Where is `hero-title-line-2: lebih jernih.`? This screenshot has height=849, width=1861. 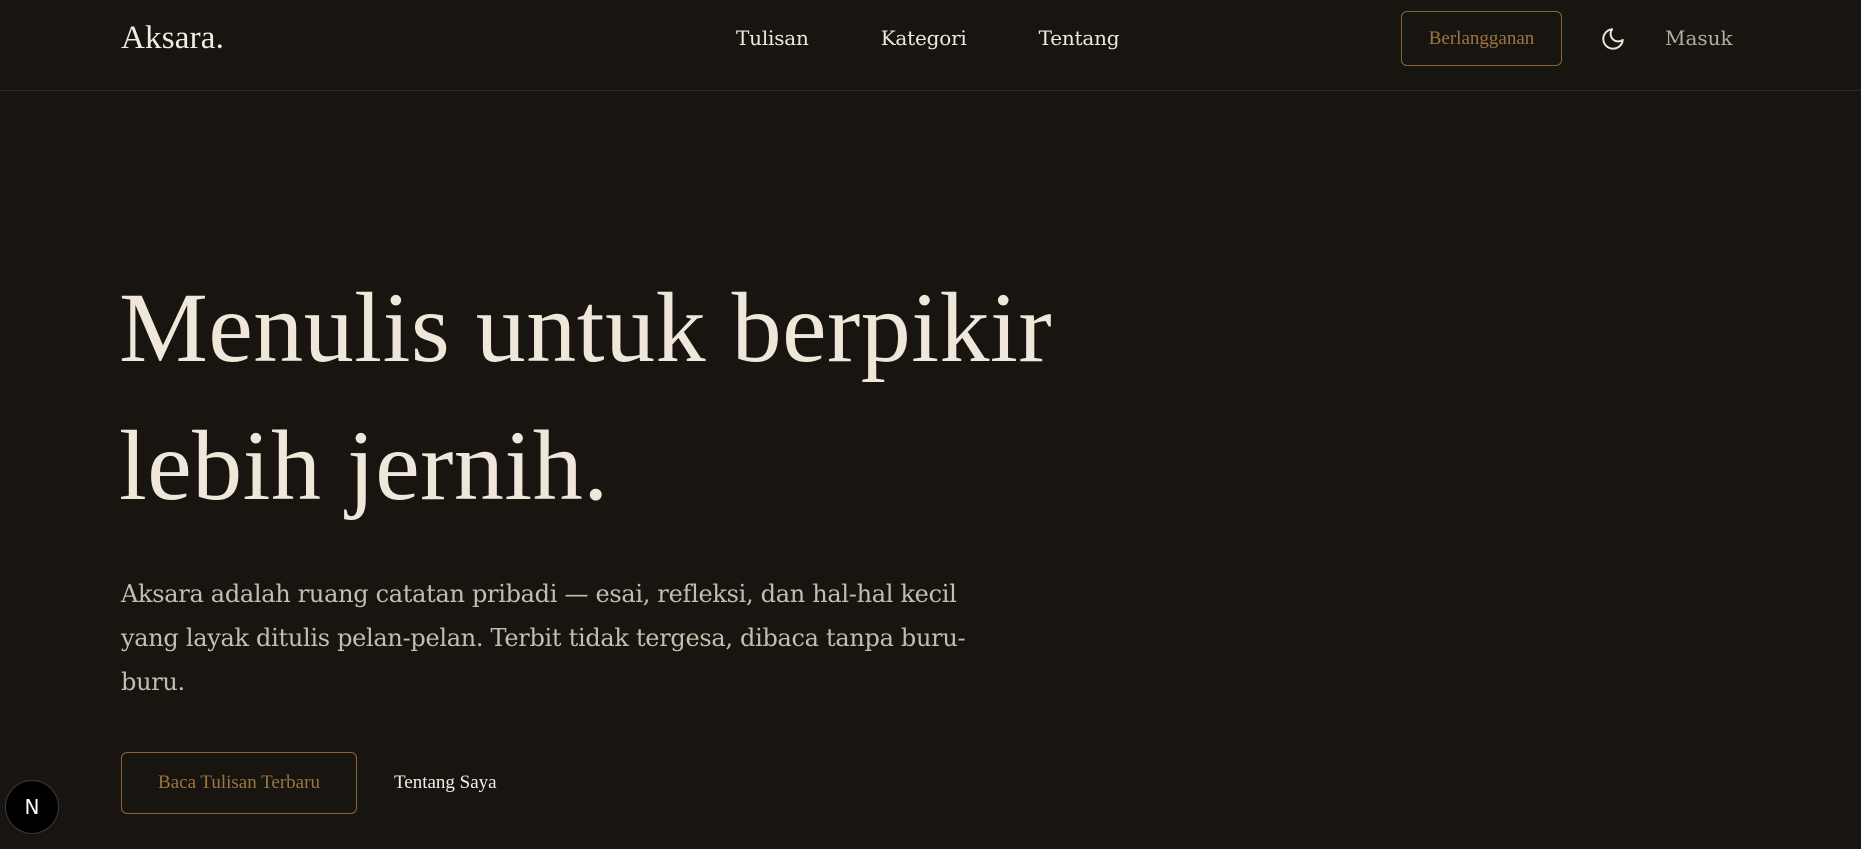 hero-title-line-2: lebih jernih. is located at coordinates (364, 465).